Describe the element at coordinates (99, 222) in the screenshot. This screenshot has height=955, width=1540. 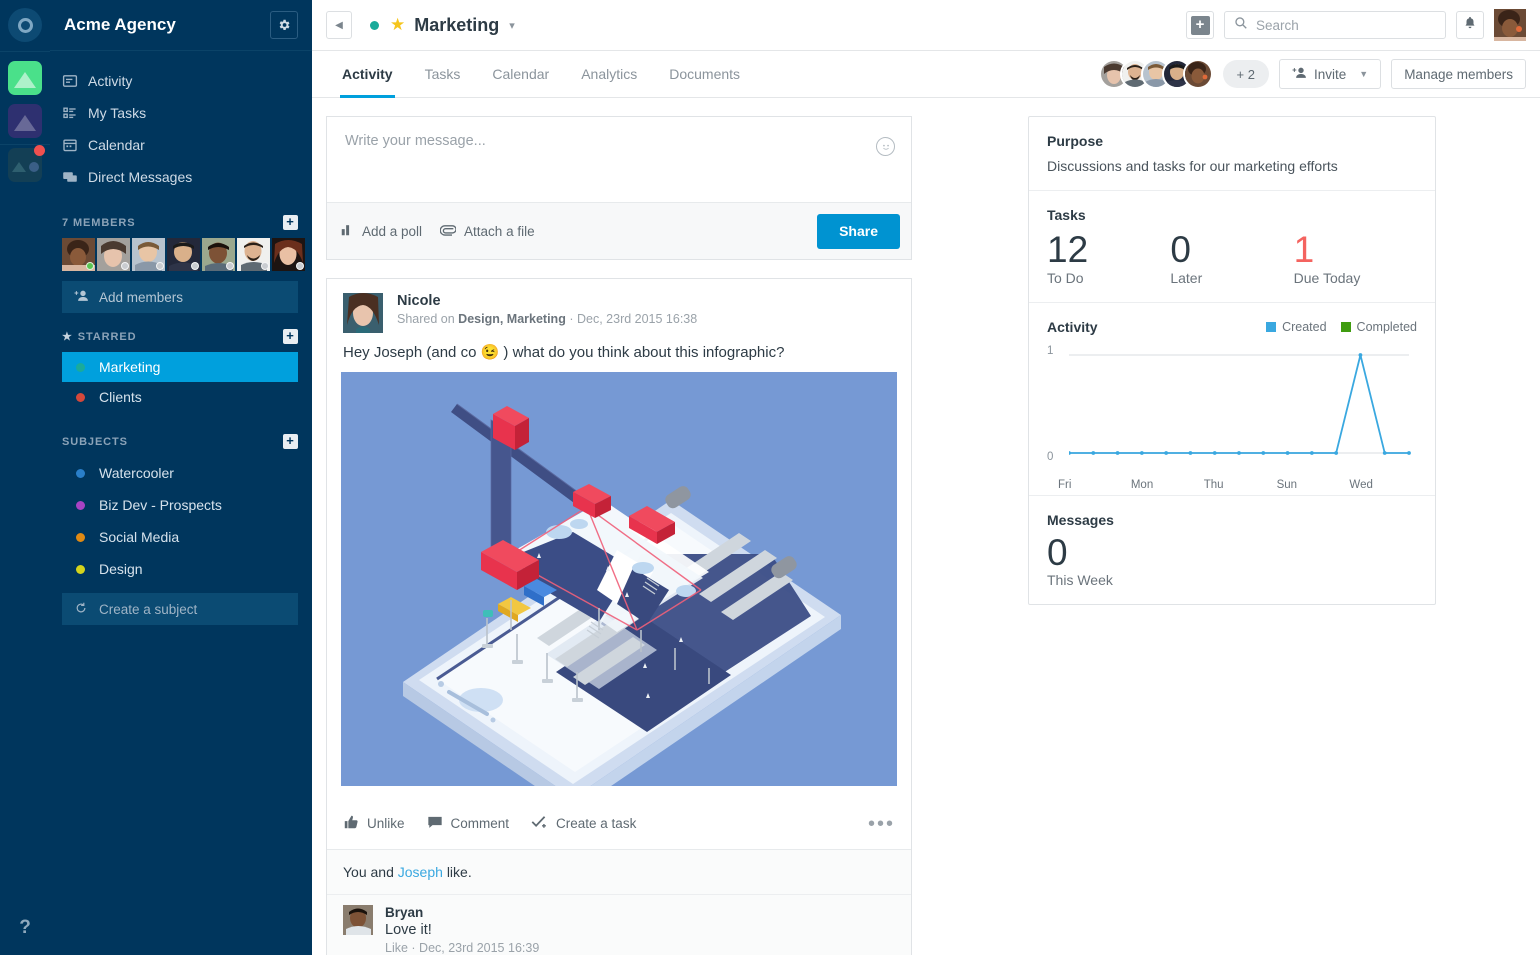
I see `members-count-label: 7 MEMBERS` at that location.